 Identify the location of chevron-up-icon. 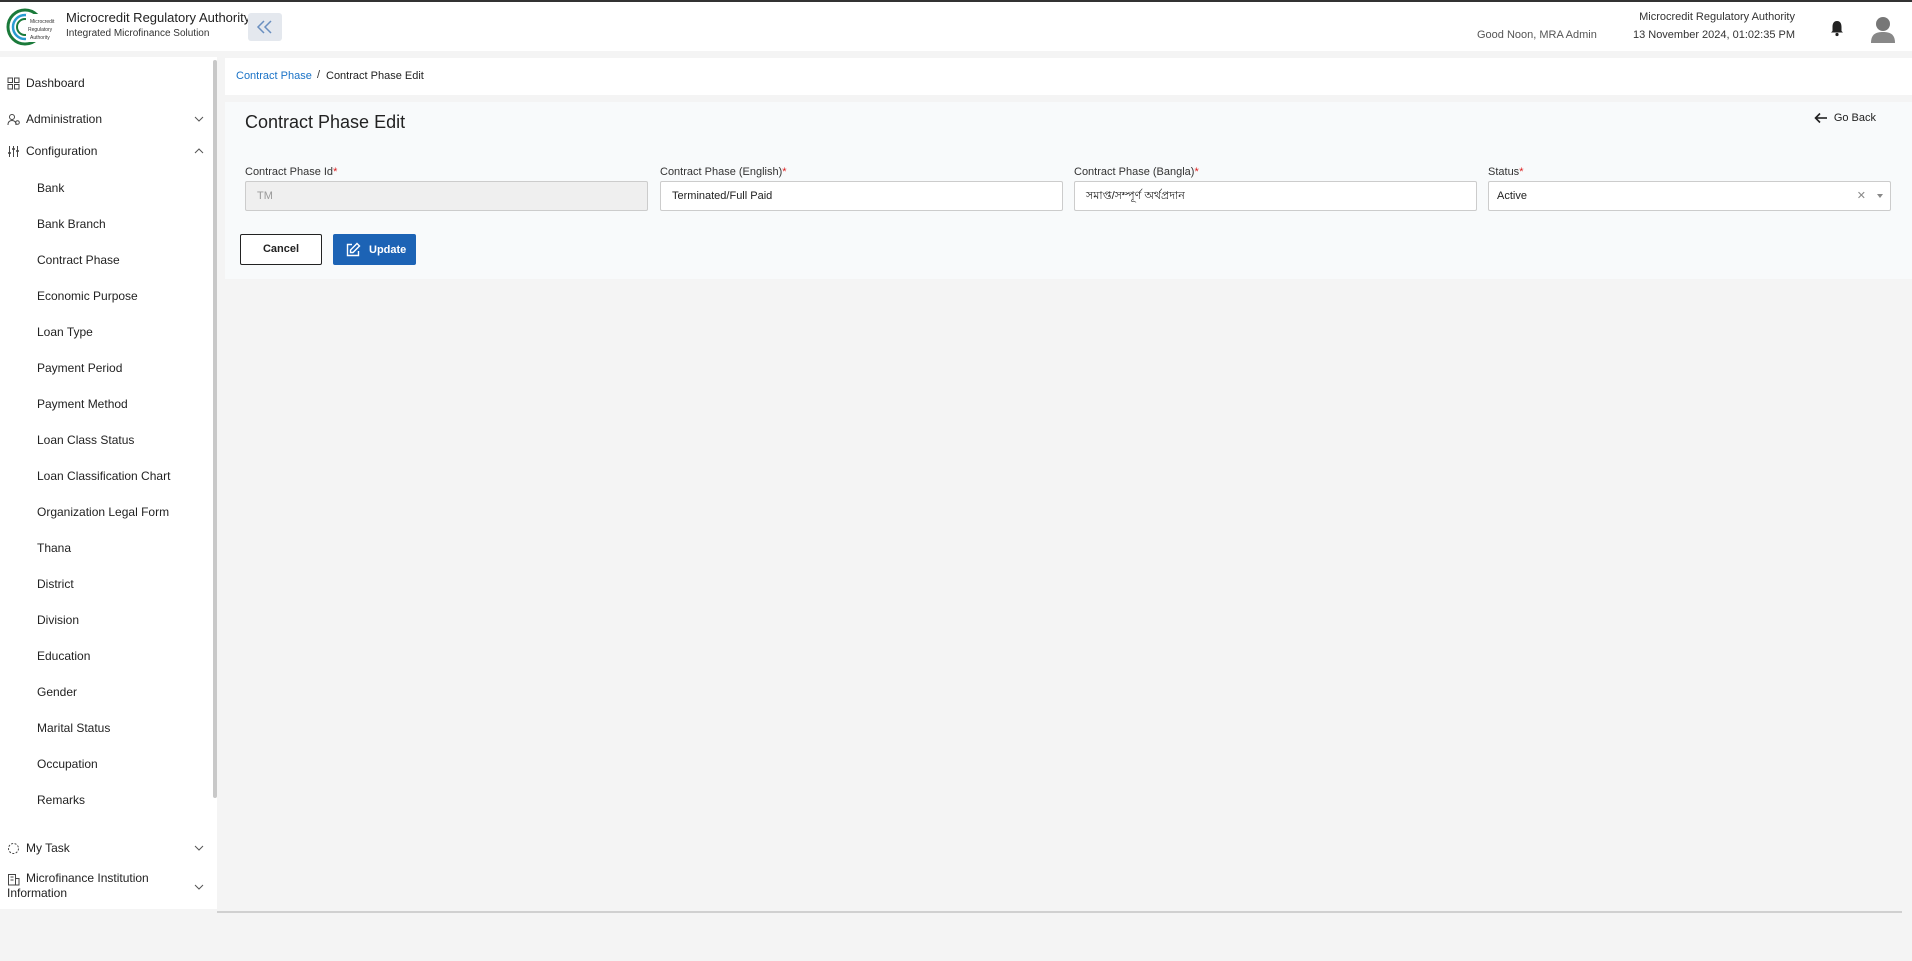
(199, 151).